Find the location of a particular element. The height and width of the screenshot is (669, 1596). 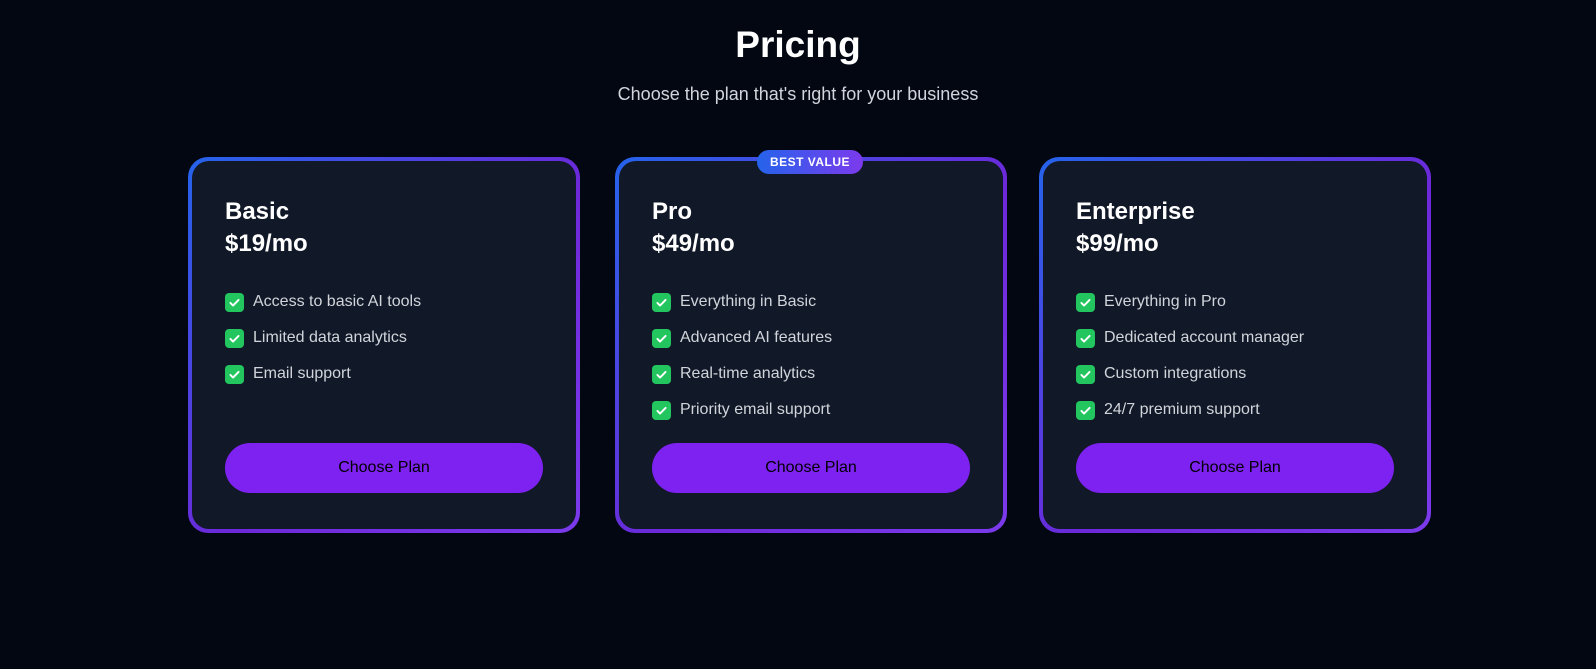

feature-item: Advanced AI features is located at coordinates (811, 338).